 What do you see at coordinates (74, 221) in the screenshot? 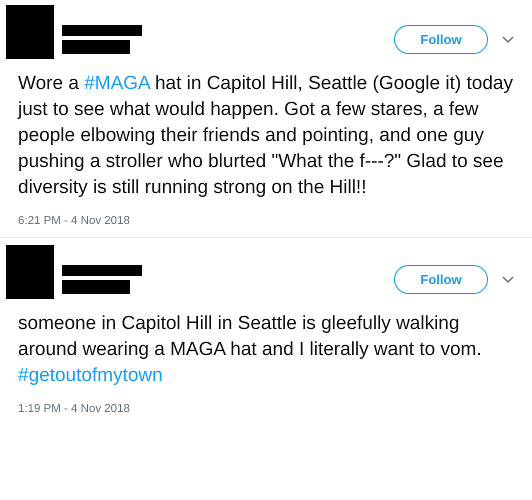
I see `timestamp: 6:21 PM - 4 Nov 2018` at bounding box center [74, 221].